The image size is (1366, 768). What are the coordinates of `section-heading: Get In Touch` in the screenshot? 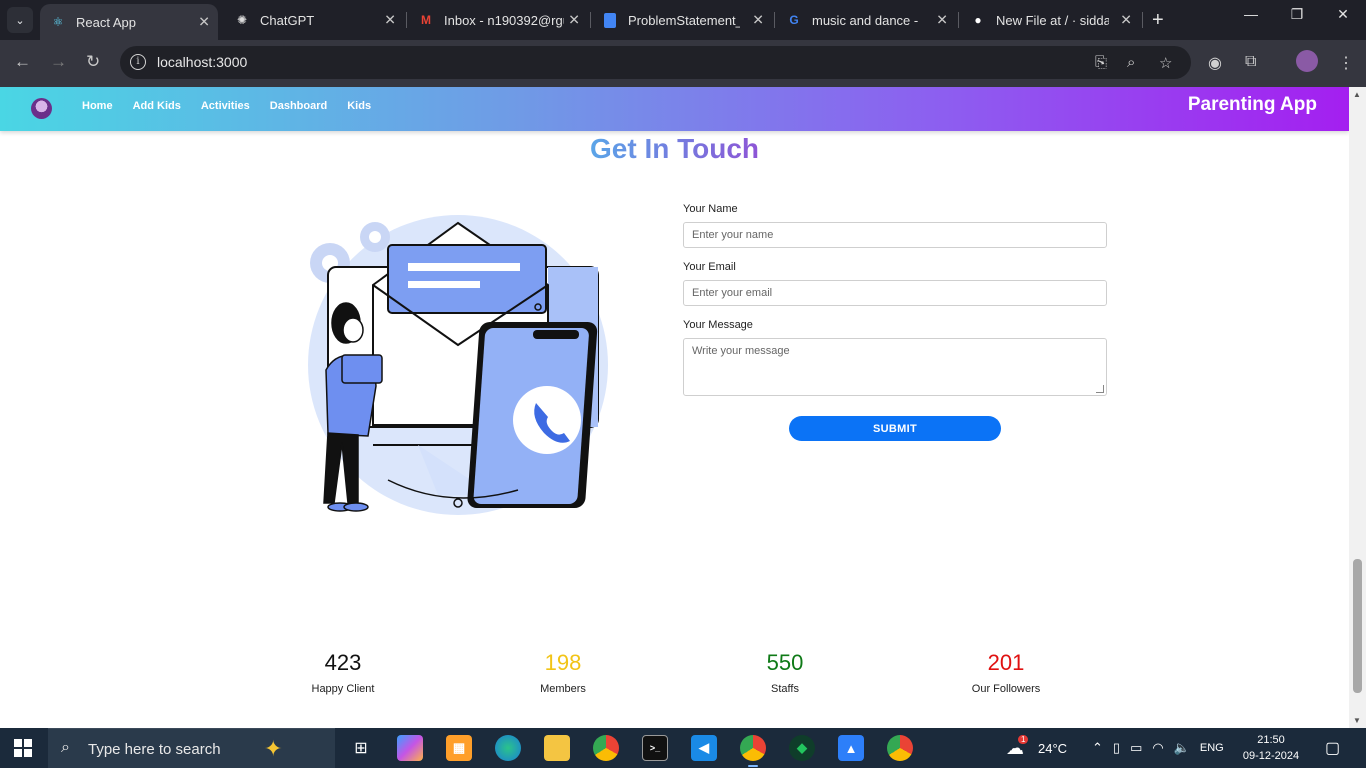 It's located at (674, 149).